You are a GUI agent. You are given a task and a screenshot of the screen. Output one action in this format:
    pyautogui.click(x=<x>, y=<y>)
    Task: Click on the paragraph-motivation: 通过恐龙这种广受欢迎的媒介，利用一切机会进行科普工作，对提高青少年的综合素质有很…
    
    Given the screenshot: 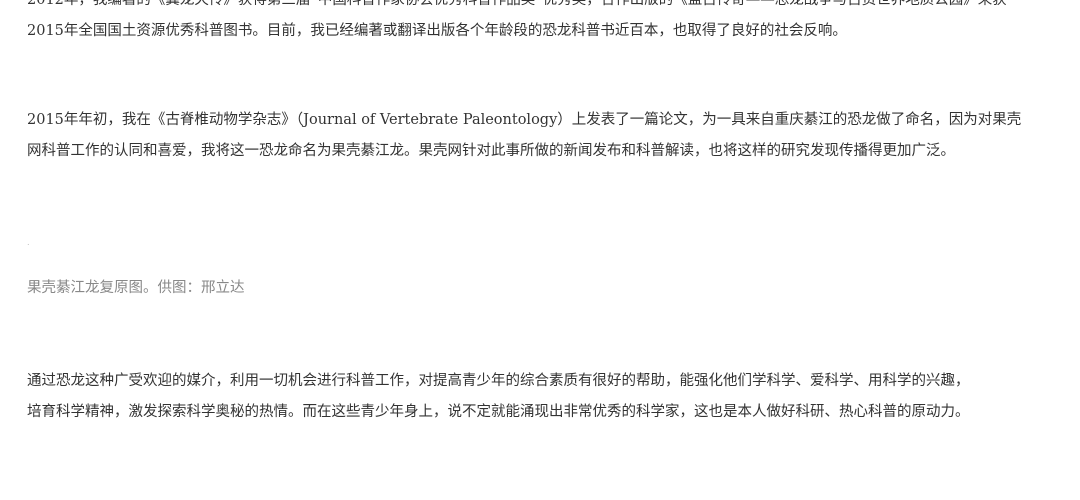 What is the action you would take?
    pyautogui.click(x=542, y=397)
    